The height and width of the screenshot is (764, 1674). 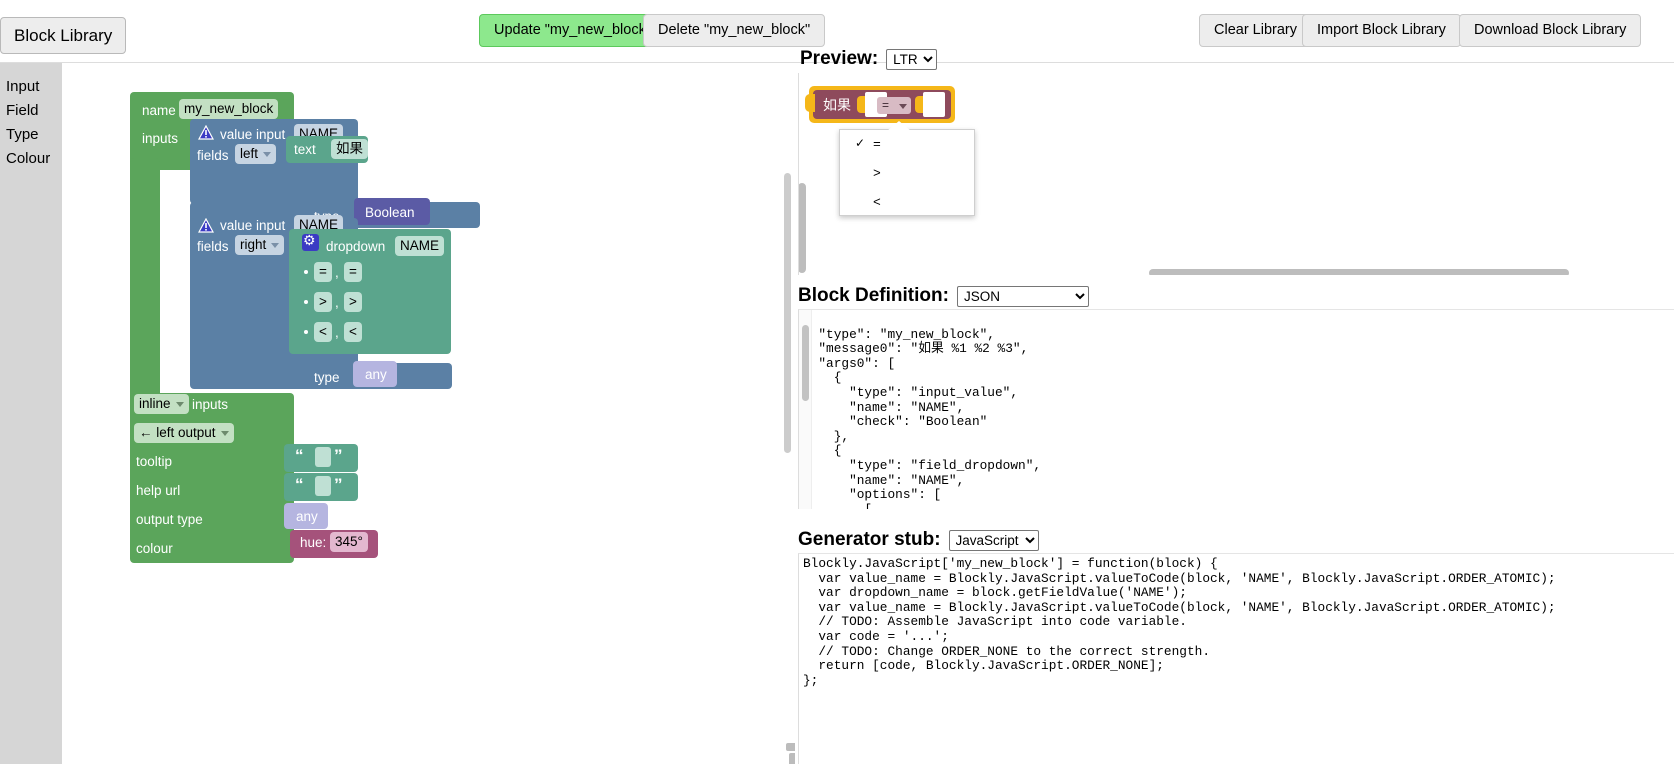 I want to click on dropdown-option-3-value: <, so click(x=353, y=332).